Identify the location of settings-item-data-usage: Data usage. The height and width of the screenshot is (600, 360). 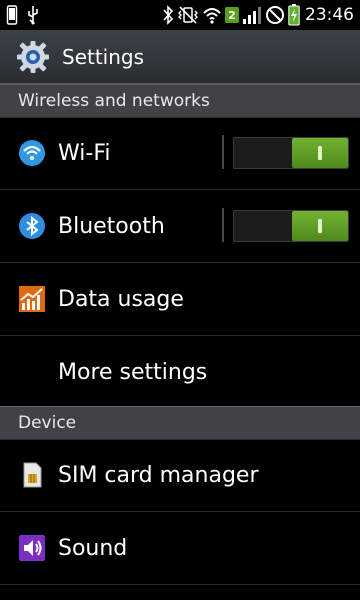
(180, 299).